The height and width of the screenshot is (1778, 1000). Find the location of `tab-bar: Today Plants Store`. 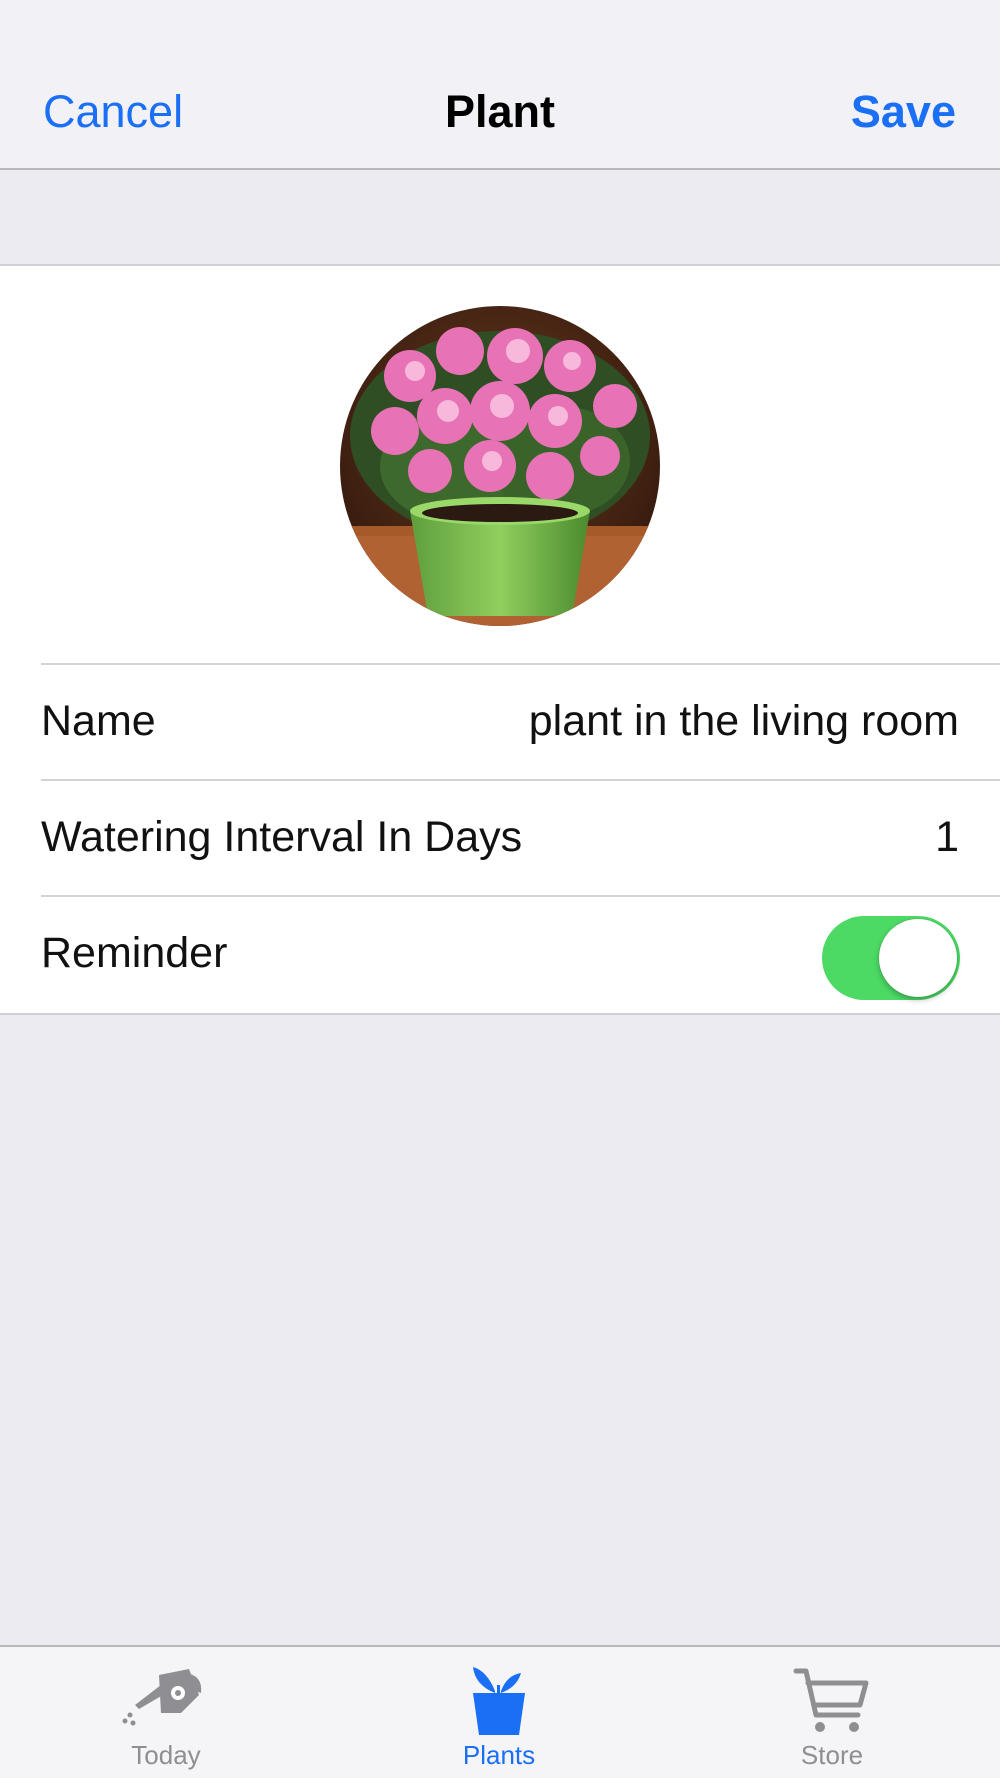

tab-bar: Today Plants Store is located at coordinates (500, 1711).